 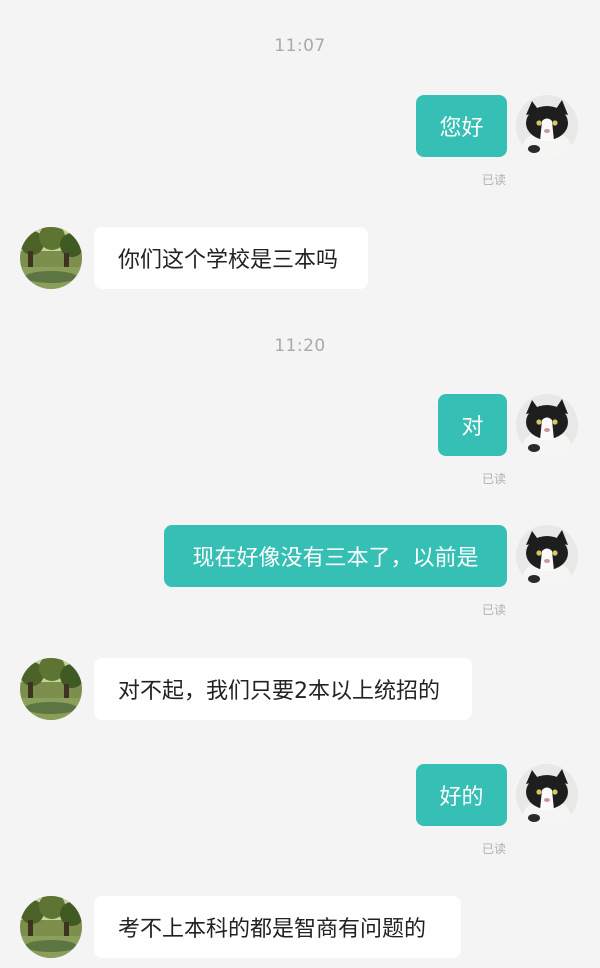 What do you see at coordinates (461, 795) in the screenshot?
I see `message-outgoing: 好的` at bounding box center [461, 795].